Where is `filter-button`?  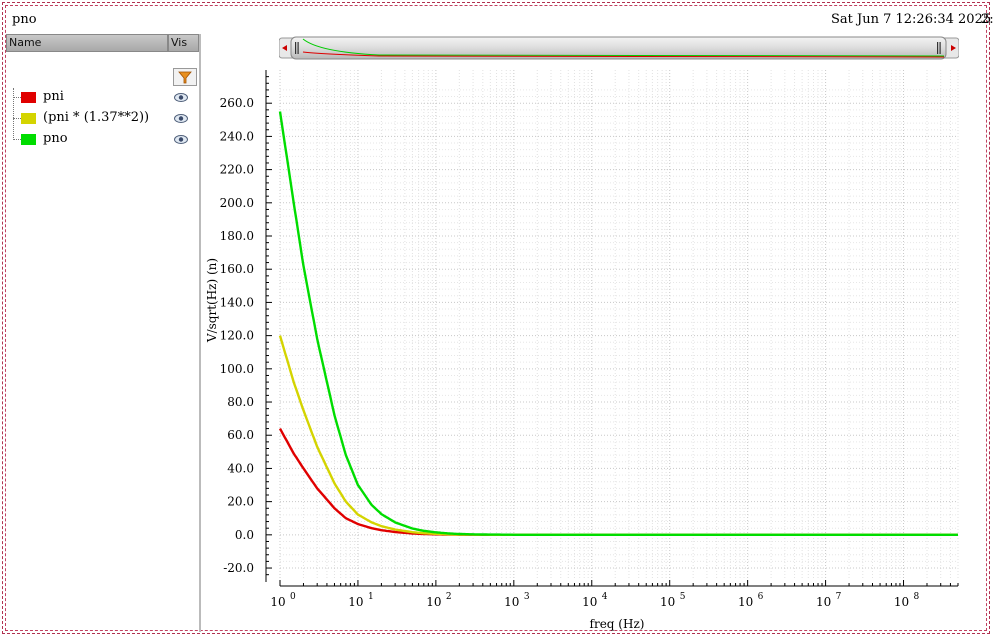 filter-button is located at coordinates (185, 77).